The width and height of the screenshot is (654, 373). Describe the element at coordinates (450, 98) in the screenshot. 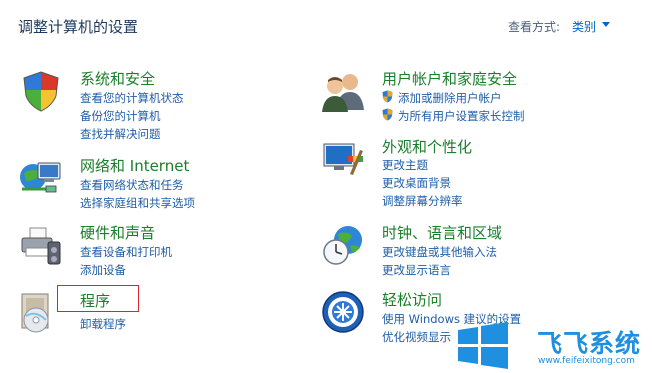

I see `link-add-remove-users: 添加或删除用户帐户` at that location.